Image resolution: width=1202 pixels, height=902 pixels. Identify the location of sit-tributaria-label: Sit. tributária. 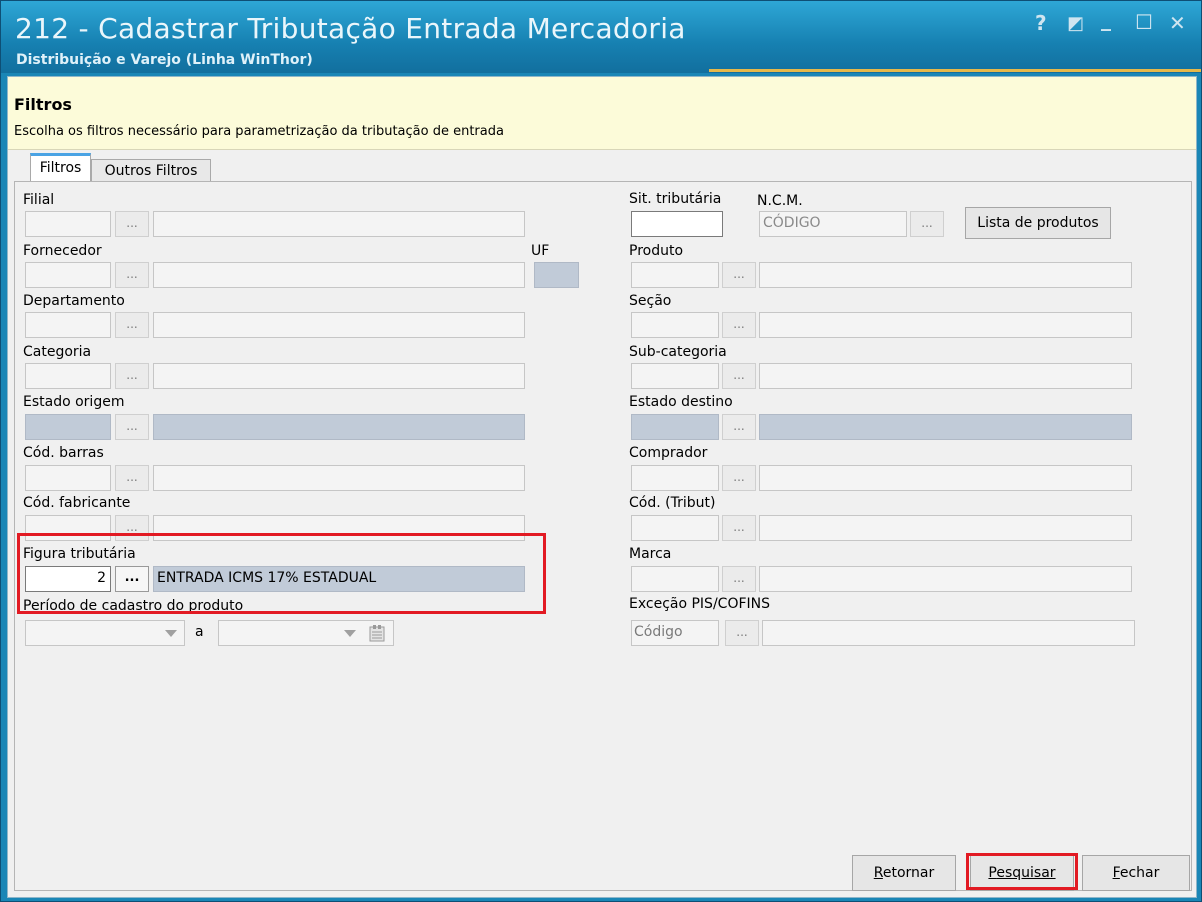
(675, 199).